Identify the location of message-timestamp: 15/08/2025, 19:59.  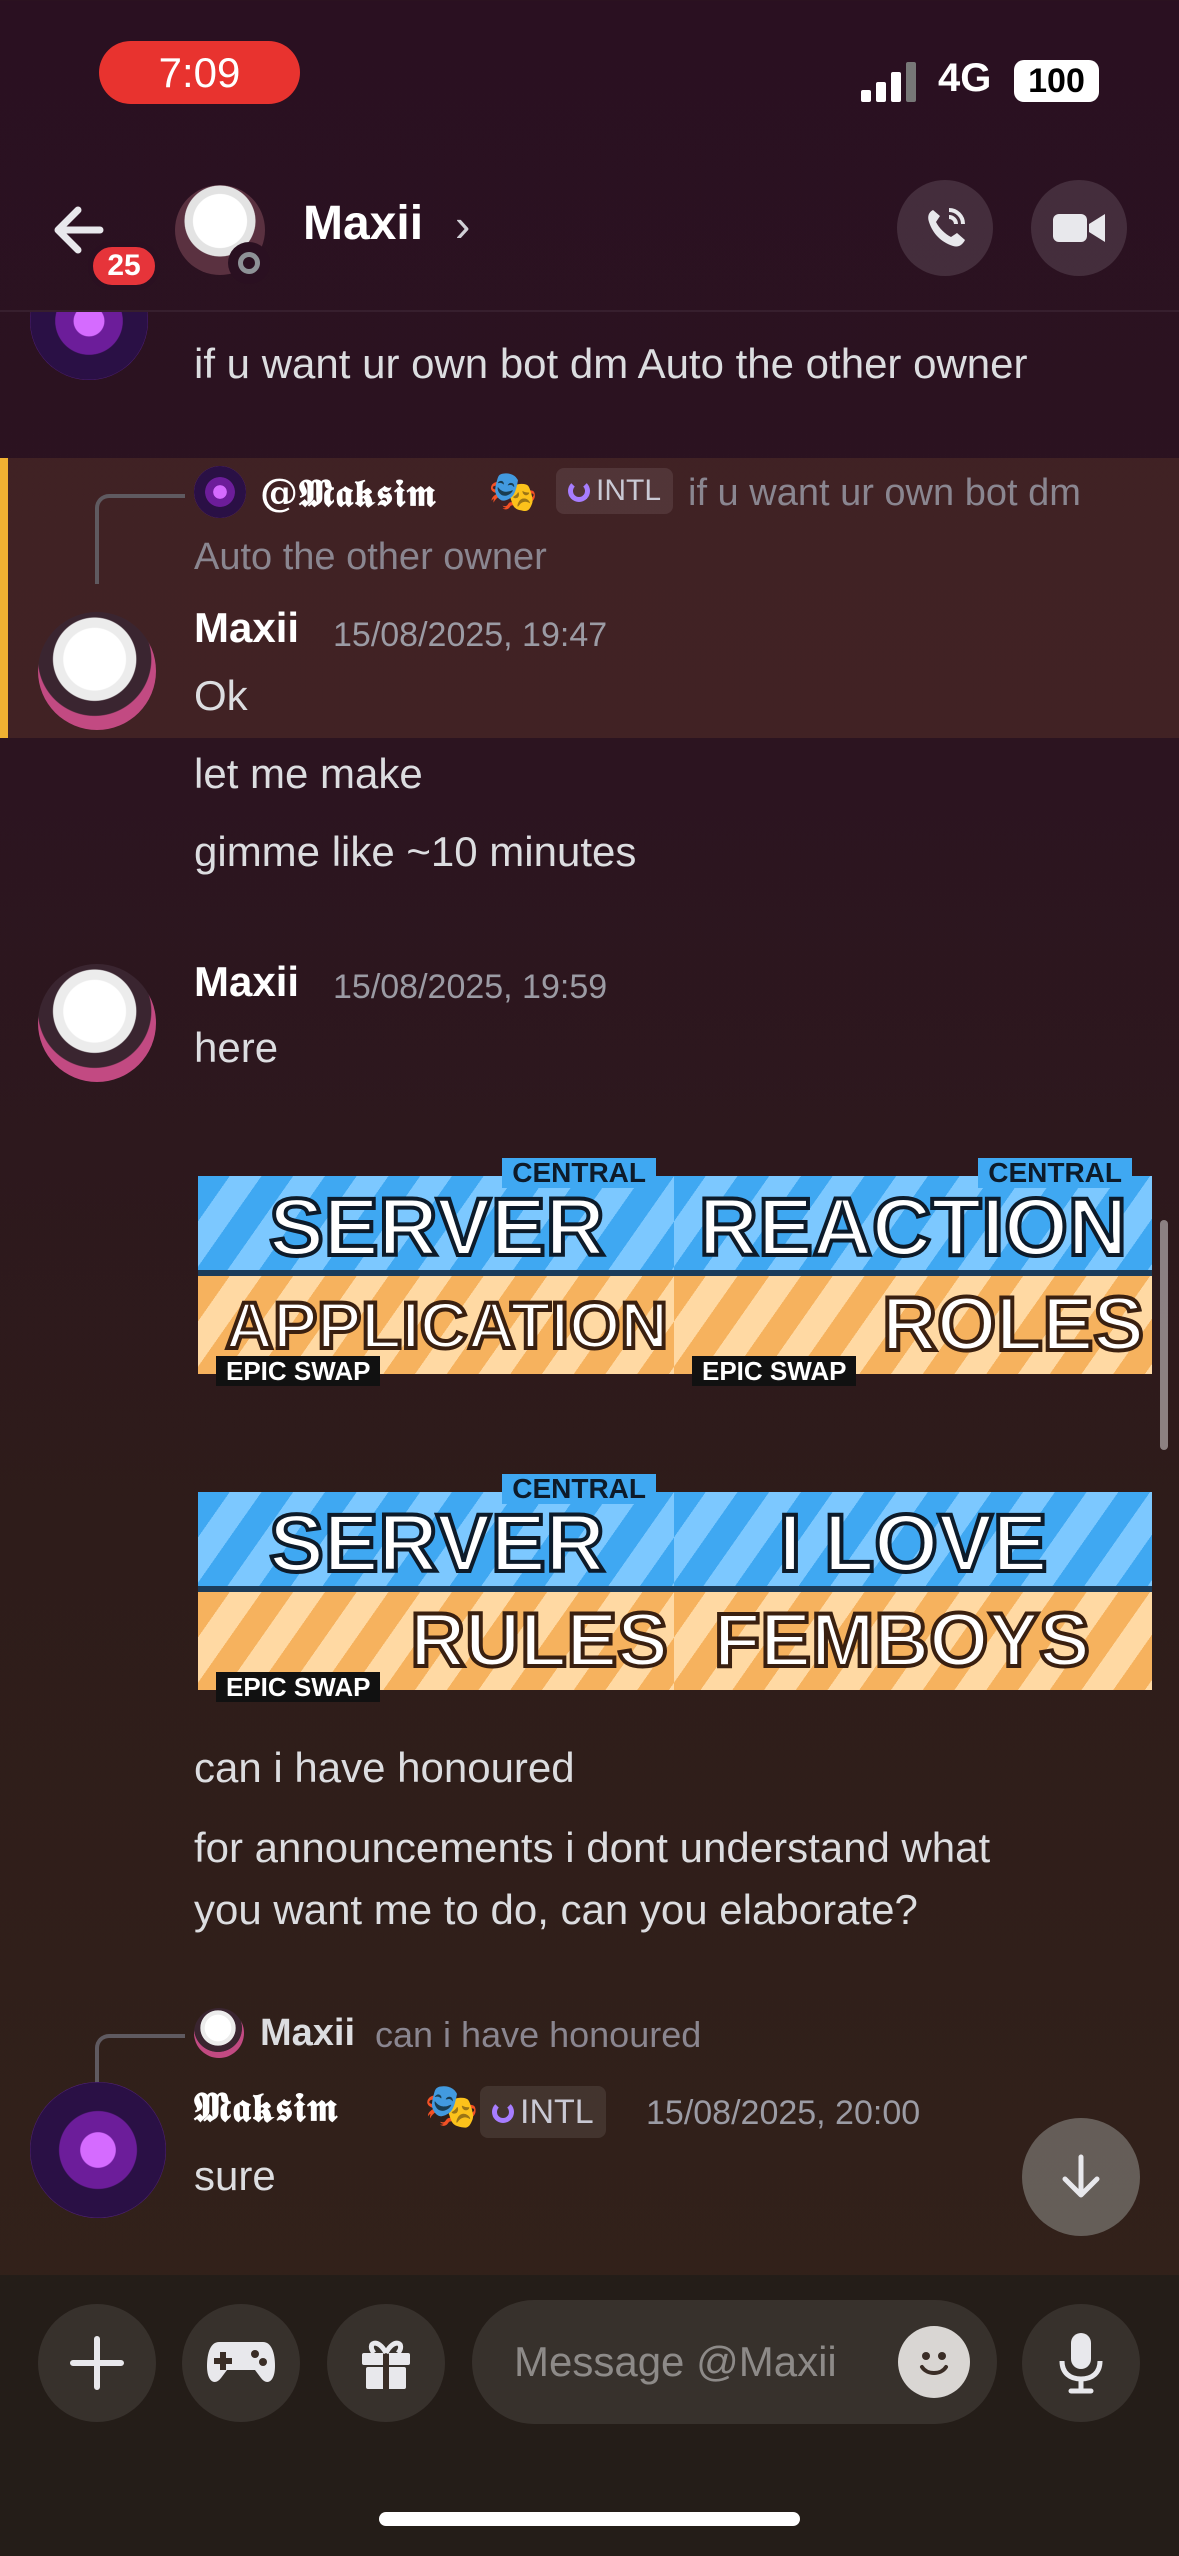
(470, 987).